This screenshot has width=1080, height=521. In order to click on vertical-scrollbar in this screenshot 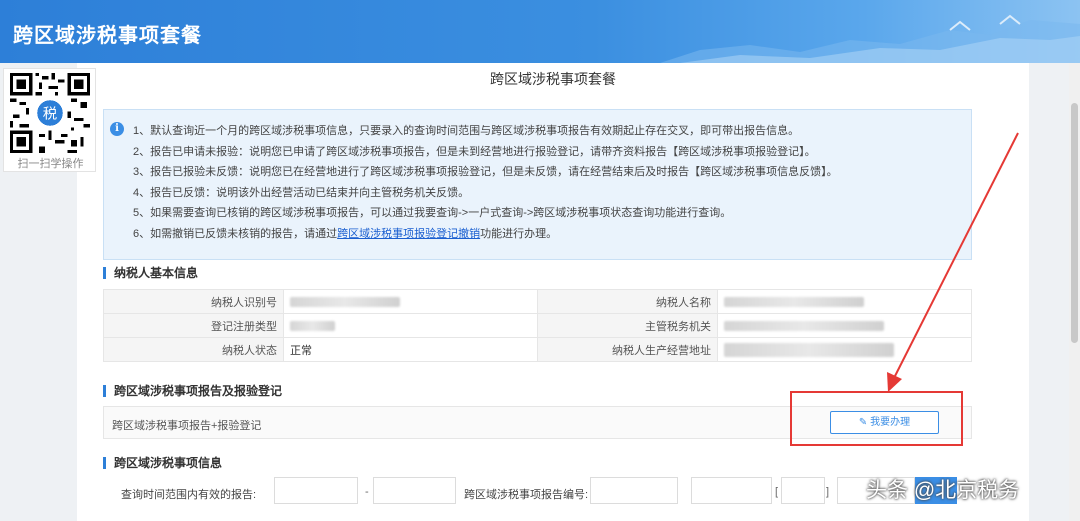, I will do `click(1074, 292)`.